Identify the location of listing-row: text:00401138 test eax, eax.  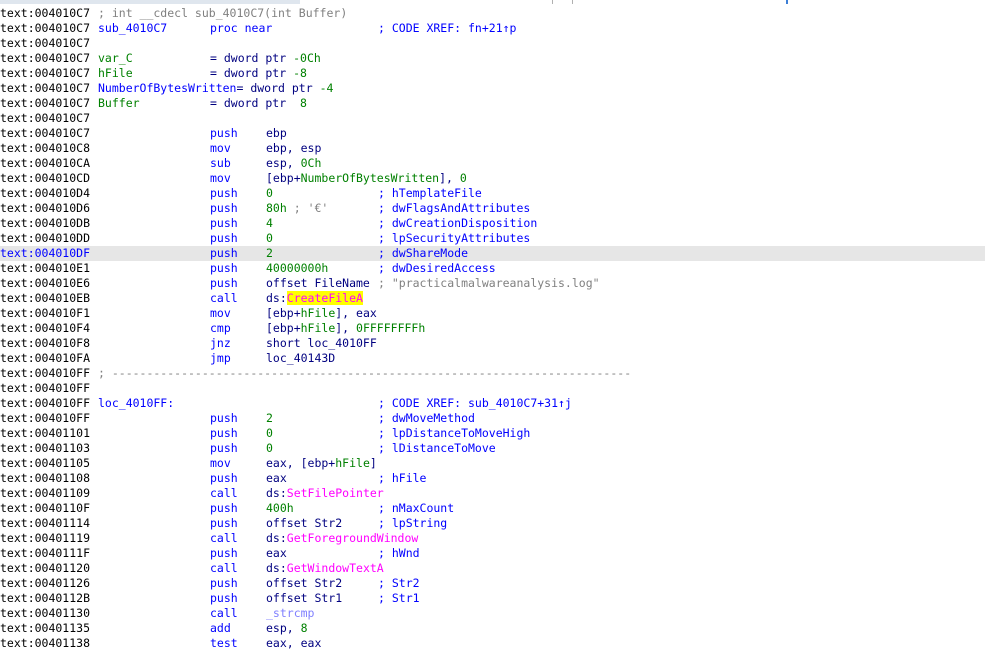
(492, 643).